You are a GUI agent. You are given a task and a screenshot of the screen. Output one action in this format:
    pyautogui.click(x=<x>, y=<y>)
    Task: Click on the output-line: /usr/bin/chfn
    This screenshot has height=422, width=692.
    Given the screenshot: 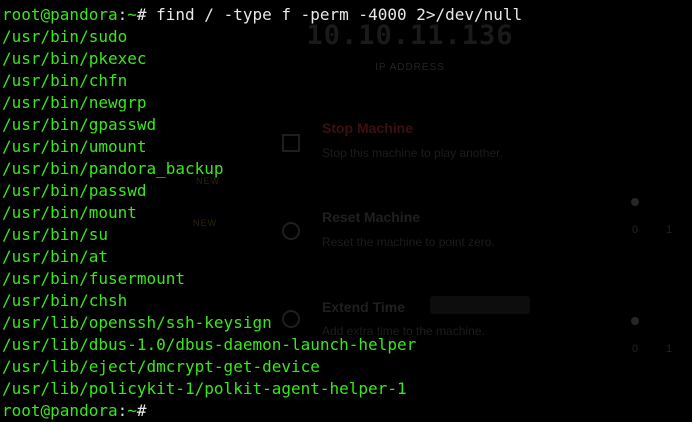 What is the action you would take?
    pyautogui.click(x=65, y=80)
    